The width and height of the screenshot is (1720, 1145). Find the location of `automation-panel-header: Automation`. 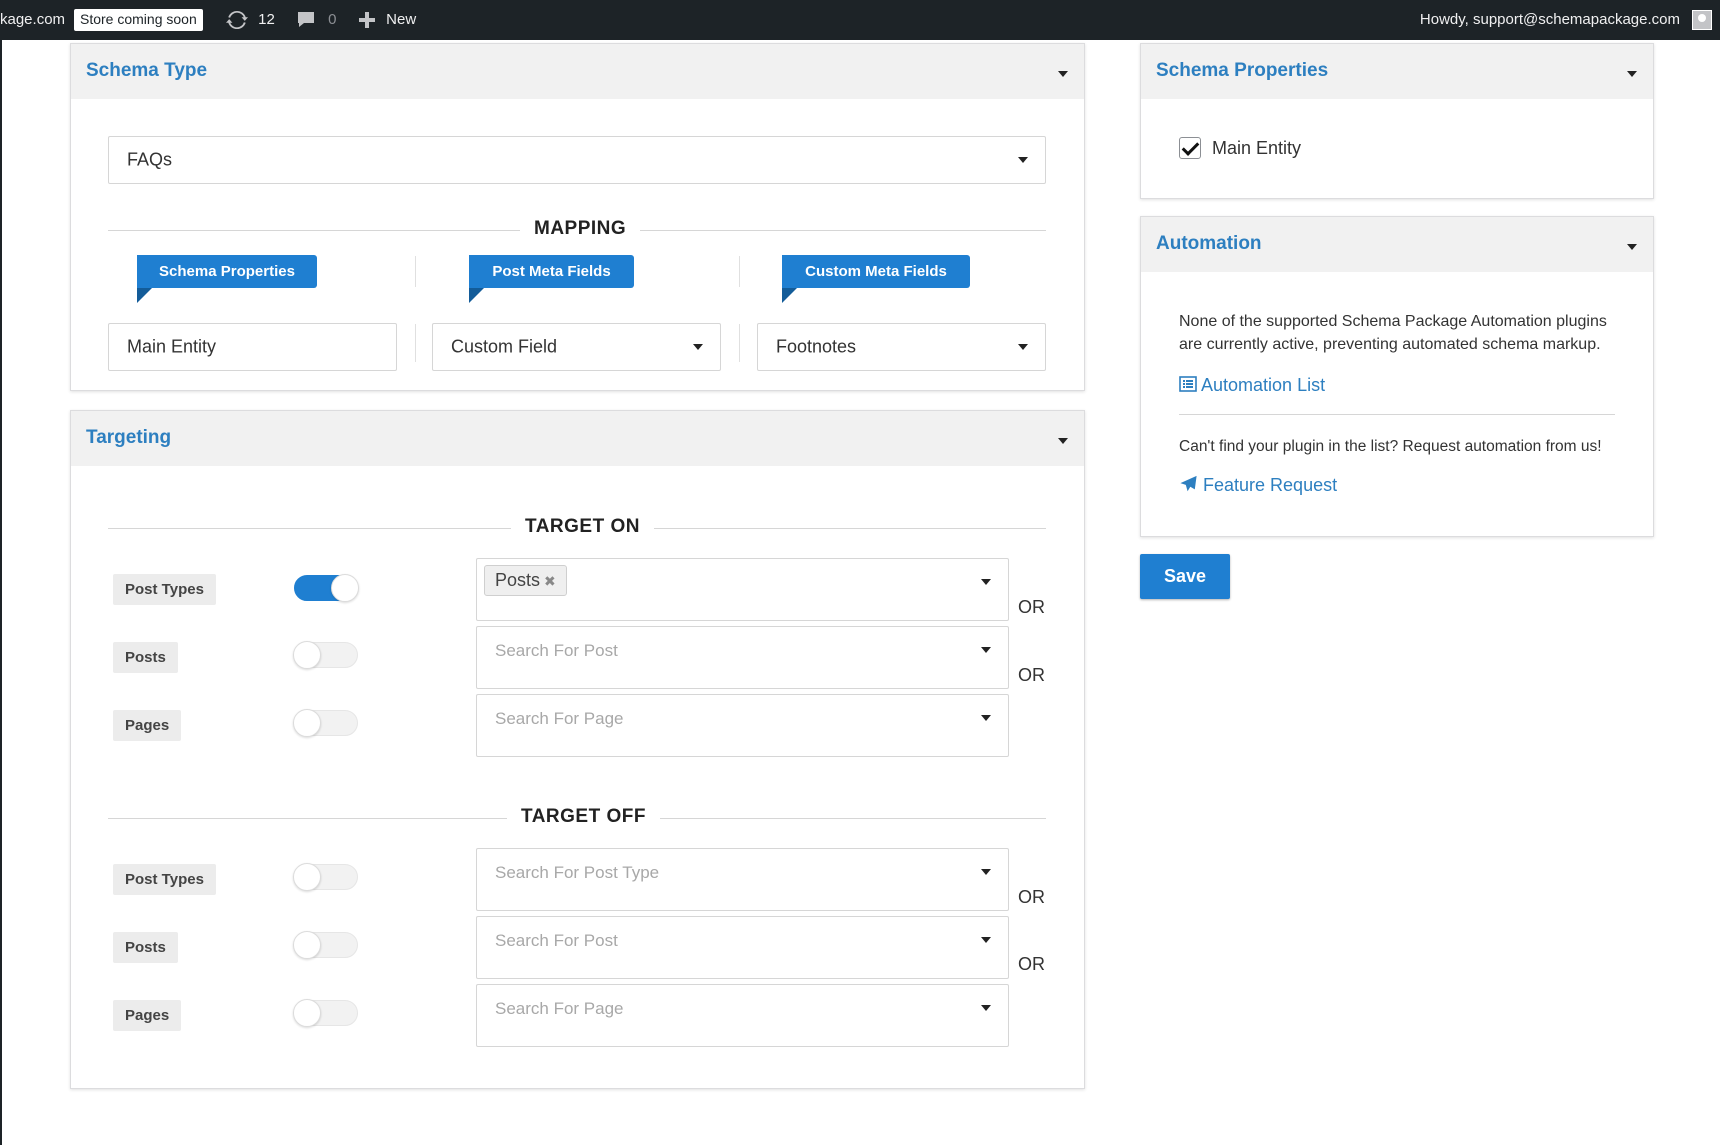

automation-panel-header: Automation is located at coordinates (1397, 244).